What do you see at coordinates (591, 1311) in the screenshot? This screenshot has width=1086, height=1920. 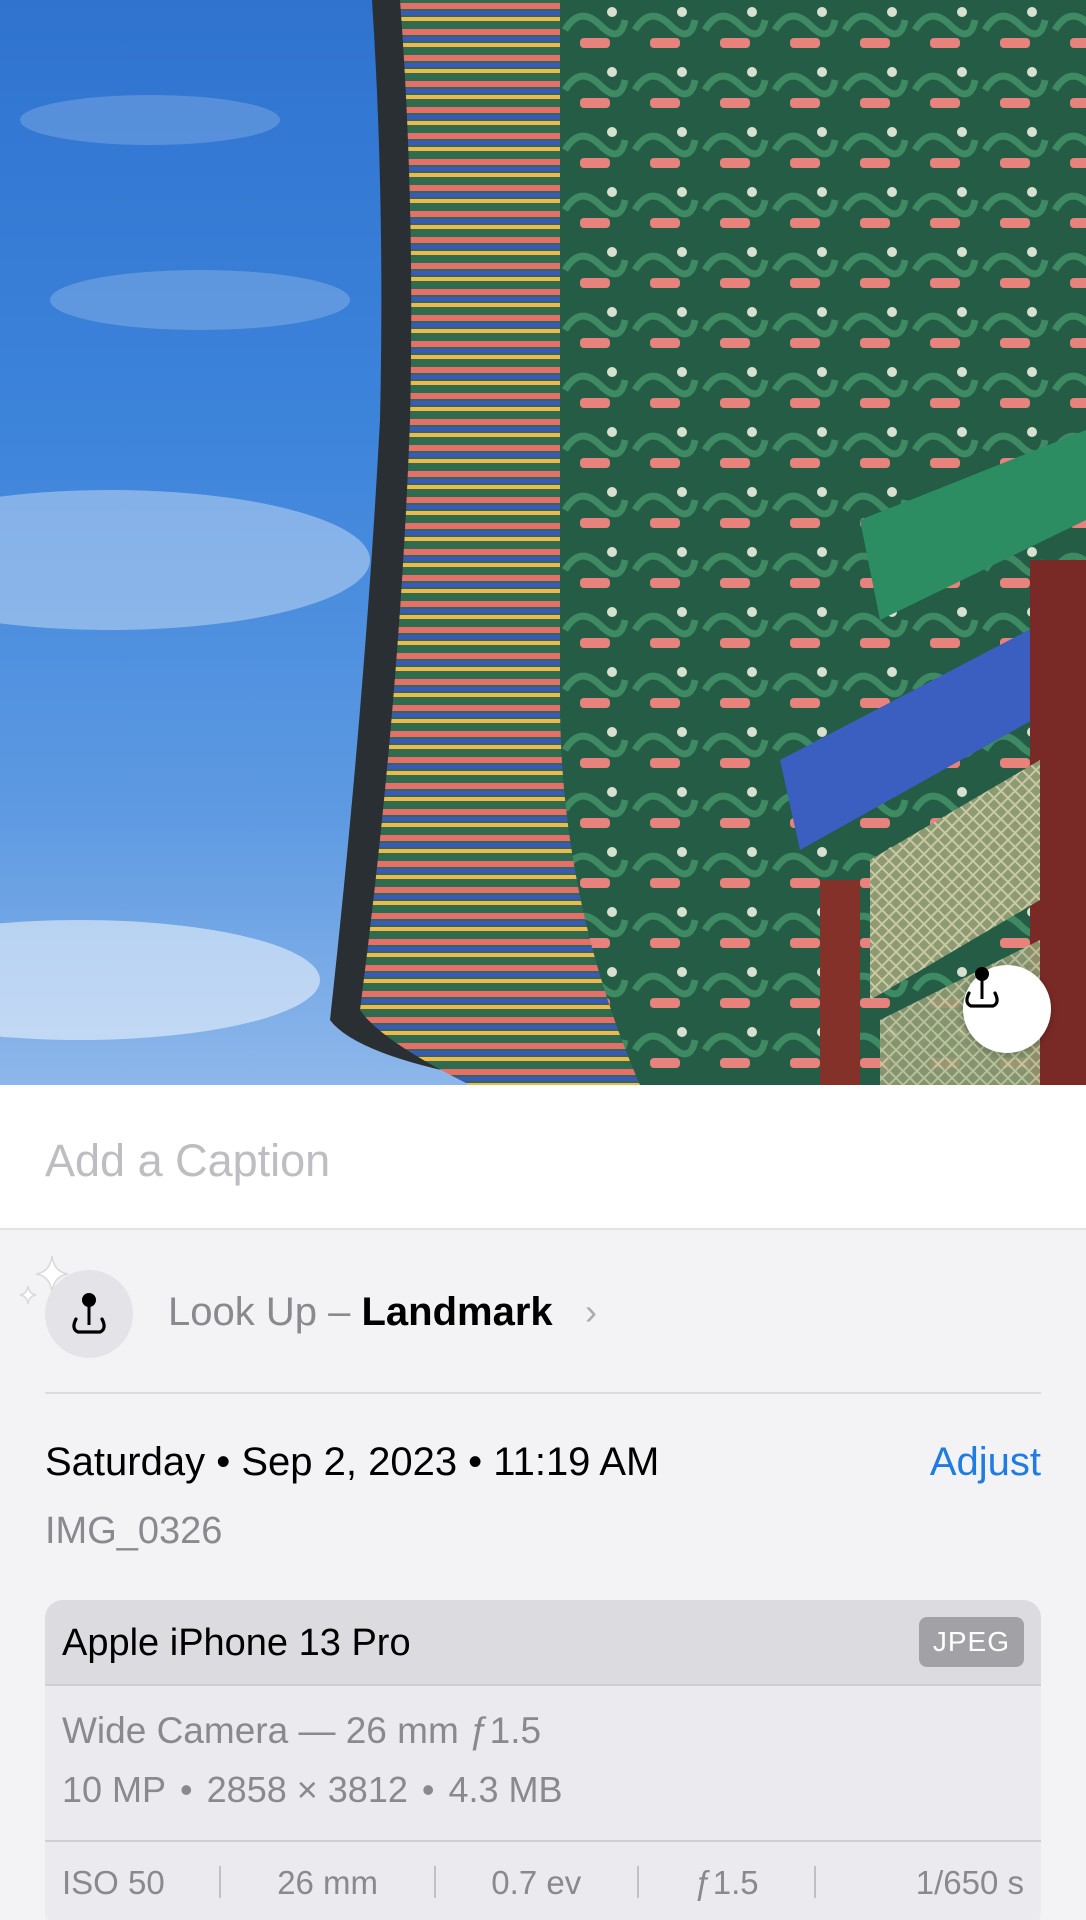 I see `chevron-right-icon: ›` at bounding box center [591, 1311].